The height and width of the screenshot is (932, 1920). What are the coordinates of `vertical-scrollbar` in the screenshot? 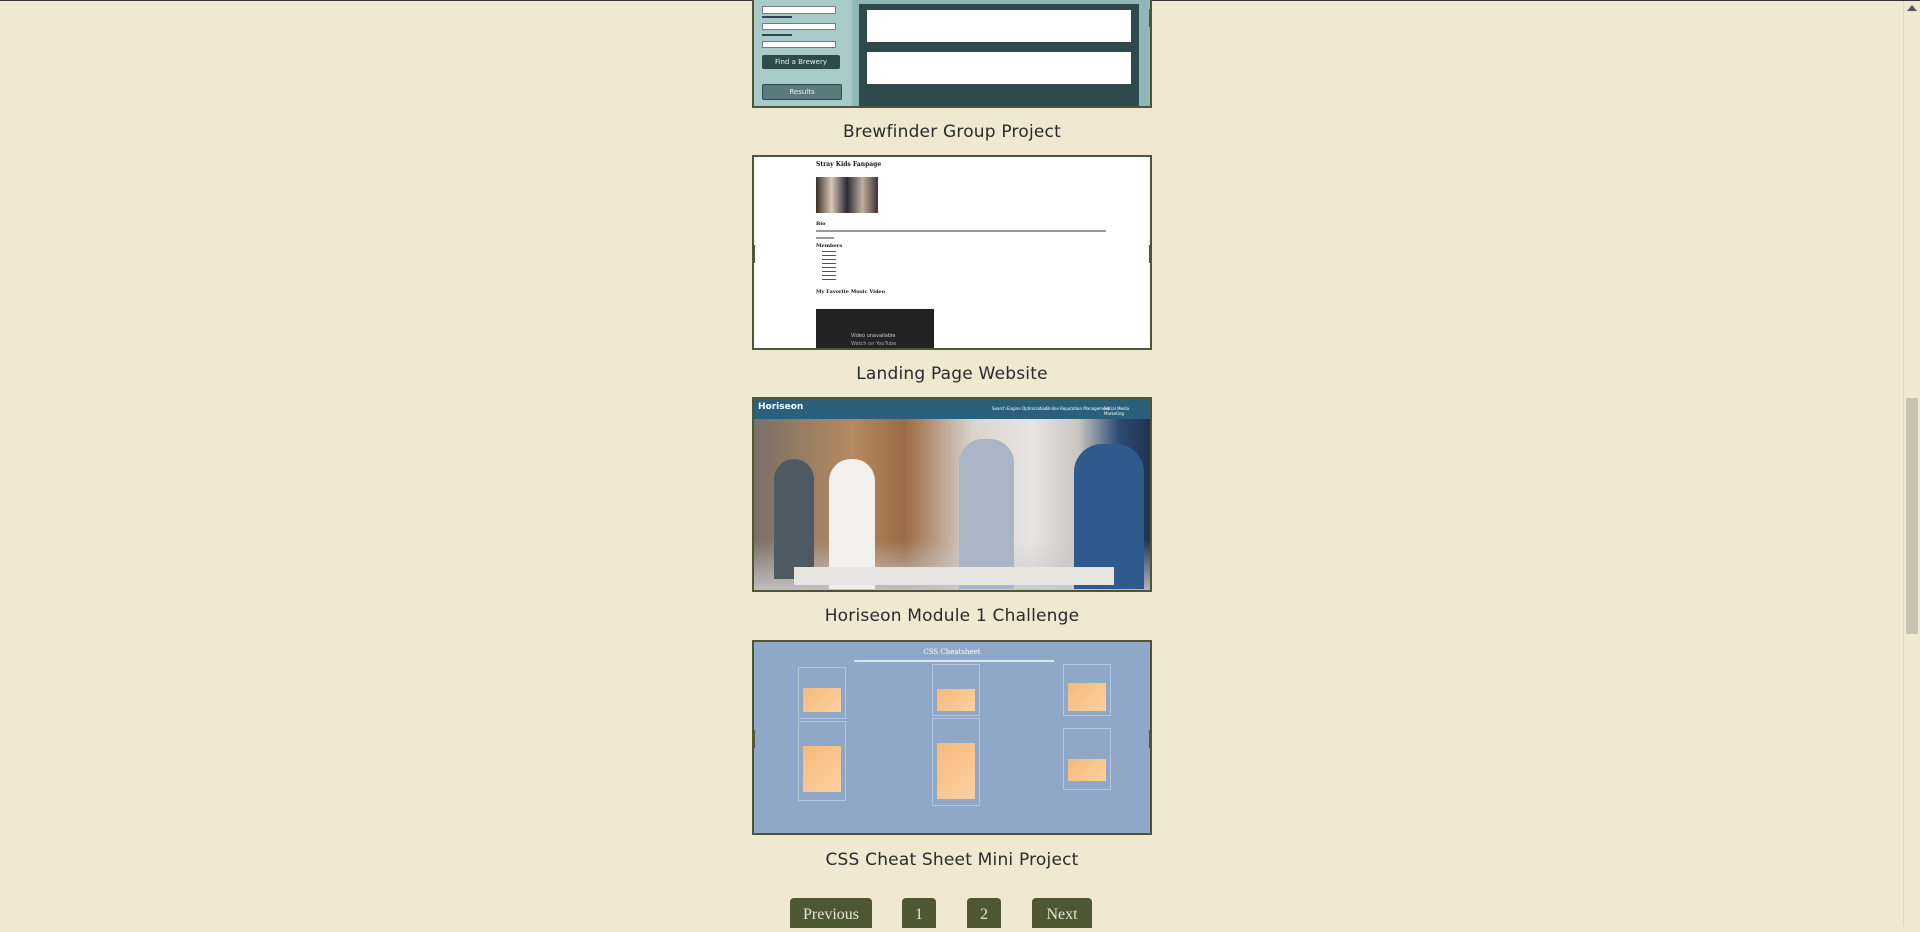 It's located at (1911, 463).